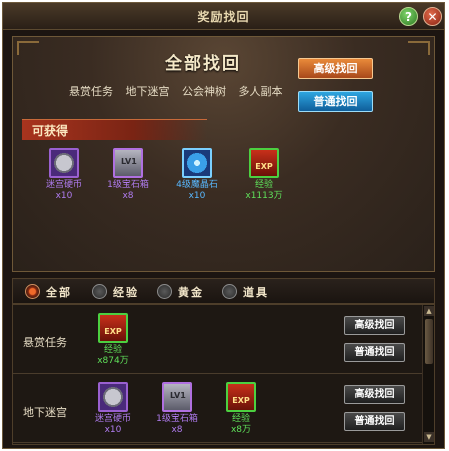 The width and height of the screenshot is (449, 451). What do you see at coordinates (126, 292) in the screenshot?
I see `filter-label: 经验` at bounding box center [126, 292].